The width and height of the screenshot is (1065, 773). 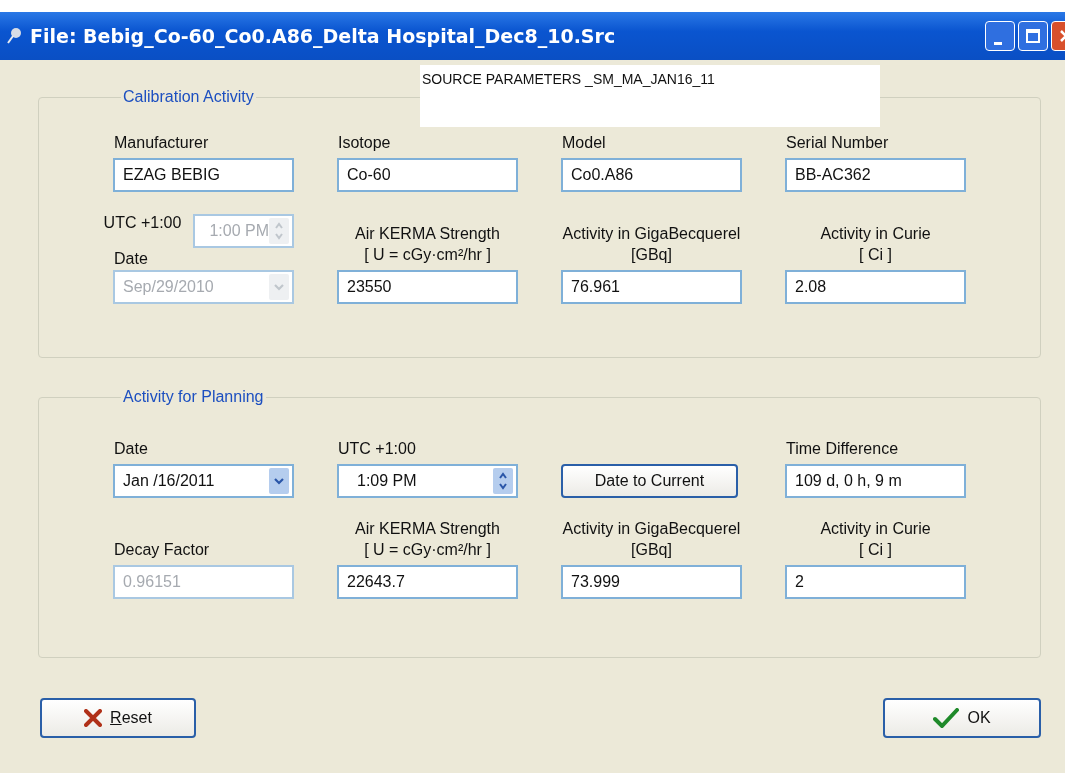 I want to click on text-field: BB-AC362, so click(x=875, y=175).